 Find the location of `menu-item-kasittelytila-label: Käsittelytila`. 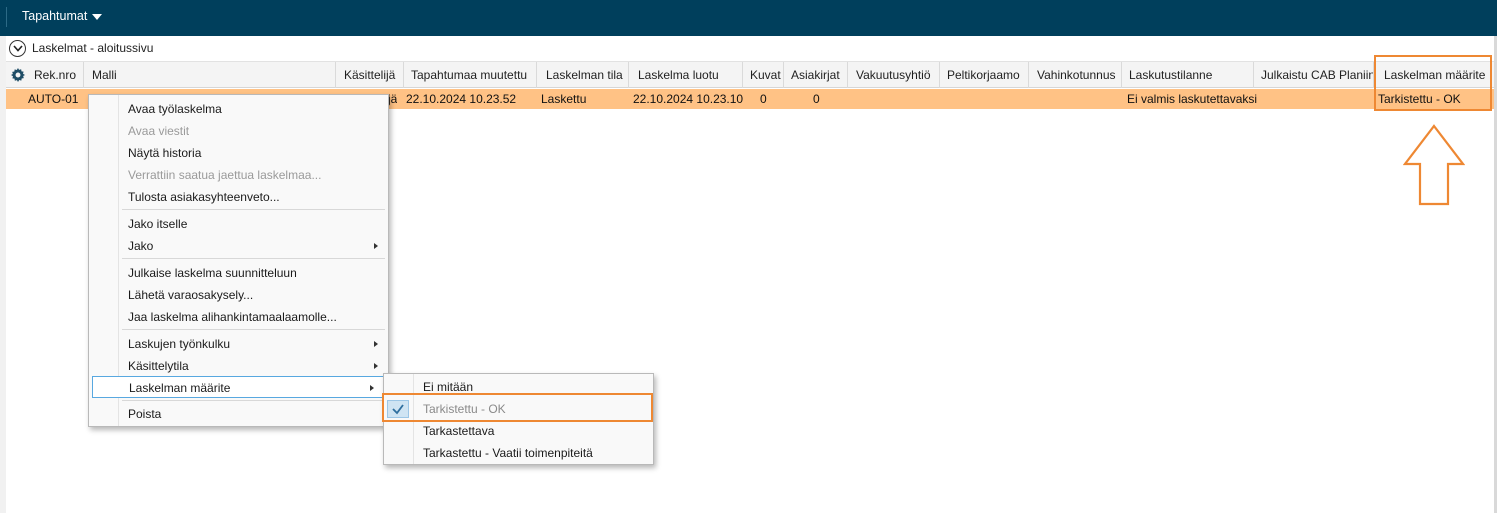

menu-item-kasittelytila-label: Käsittelytila is located at coordinates (158, 366).